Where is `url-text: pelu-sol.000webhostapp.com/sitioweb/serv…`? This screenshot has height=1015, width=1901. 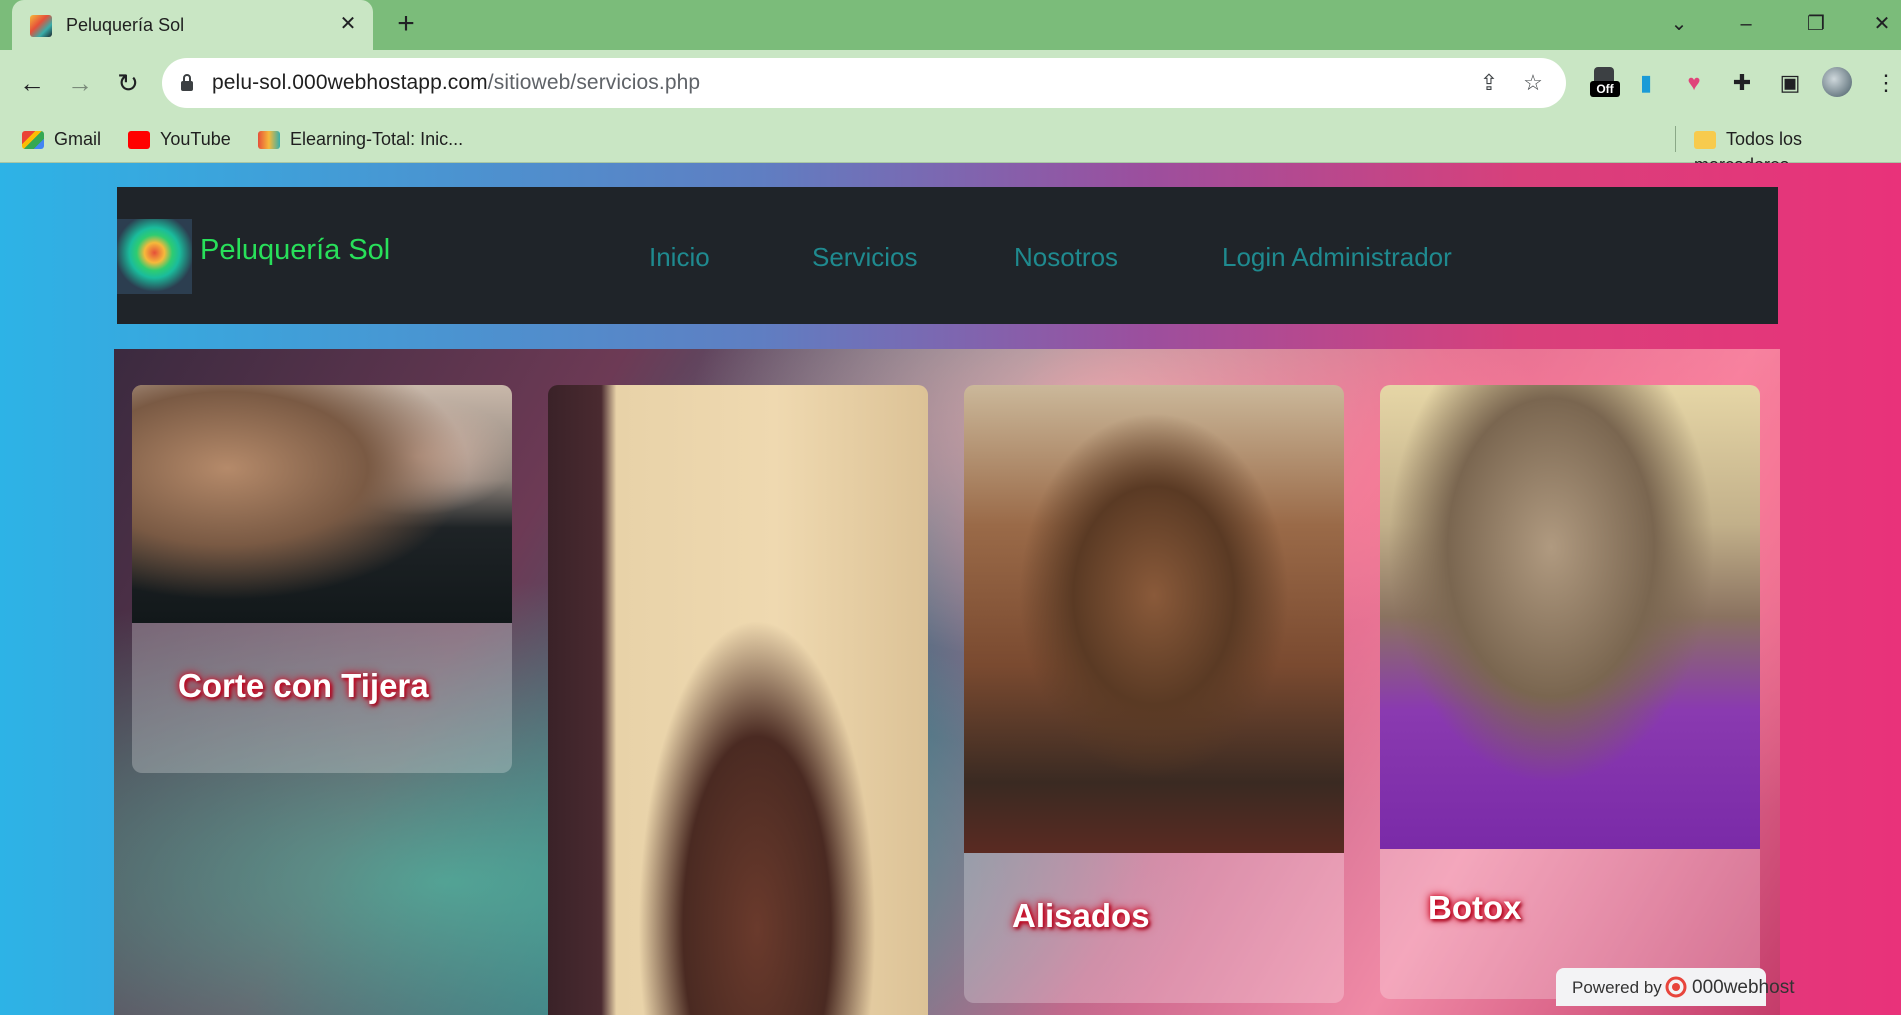 url-text: pelu-sol.000webhostapp.com/sitioweb/serv… is located at coordinates (456, 83).